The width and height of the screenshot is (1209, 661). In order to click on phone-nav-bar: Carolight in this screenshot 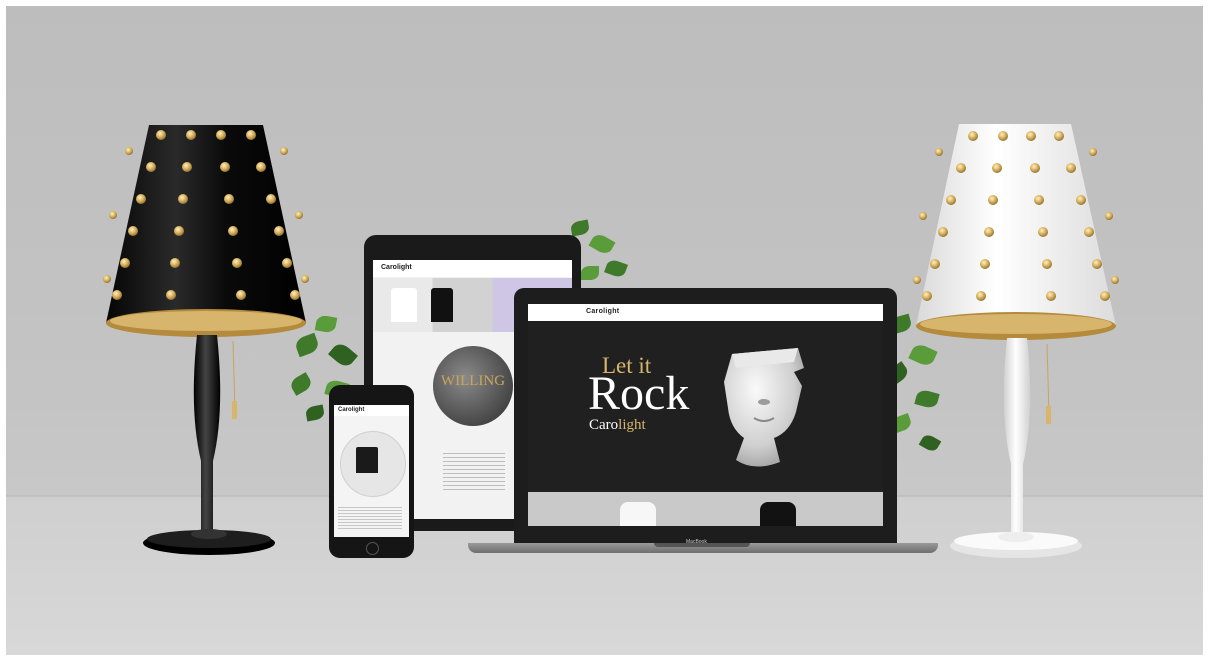, I will do `click(371, 410)`.